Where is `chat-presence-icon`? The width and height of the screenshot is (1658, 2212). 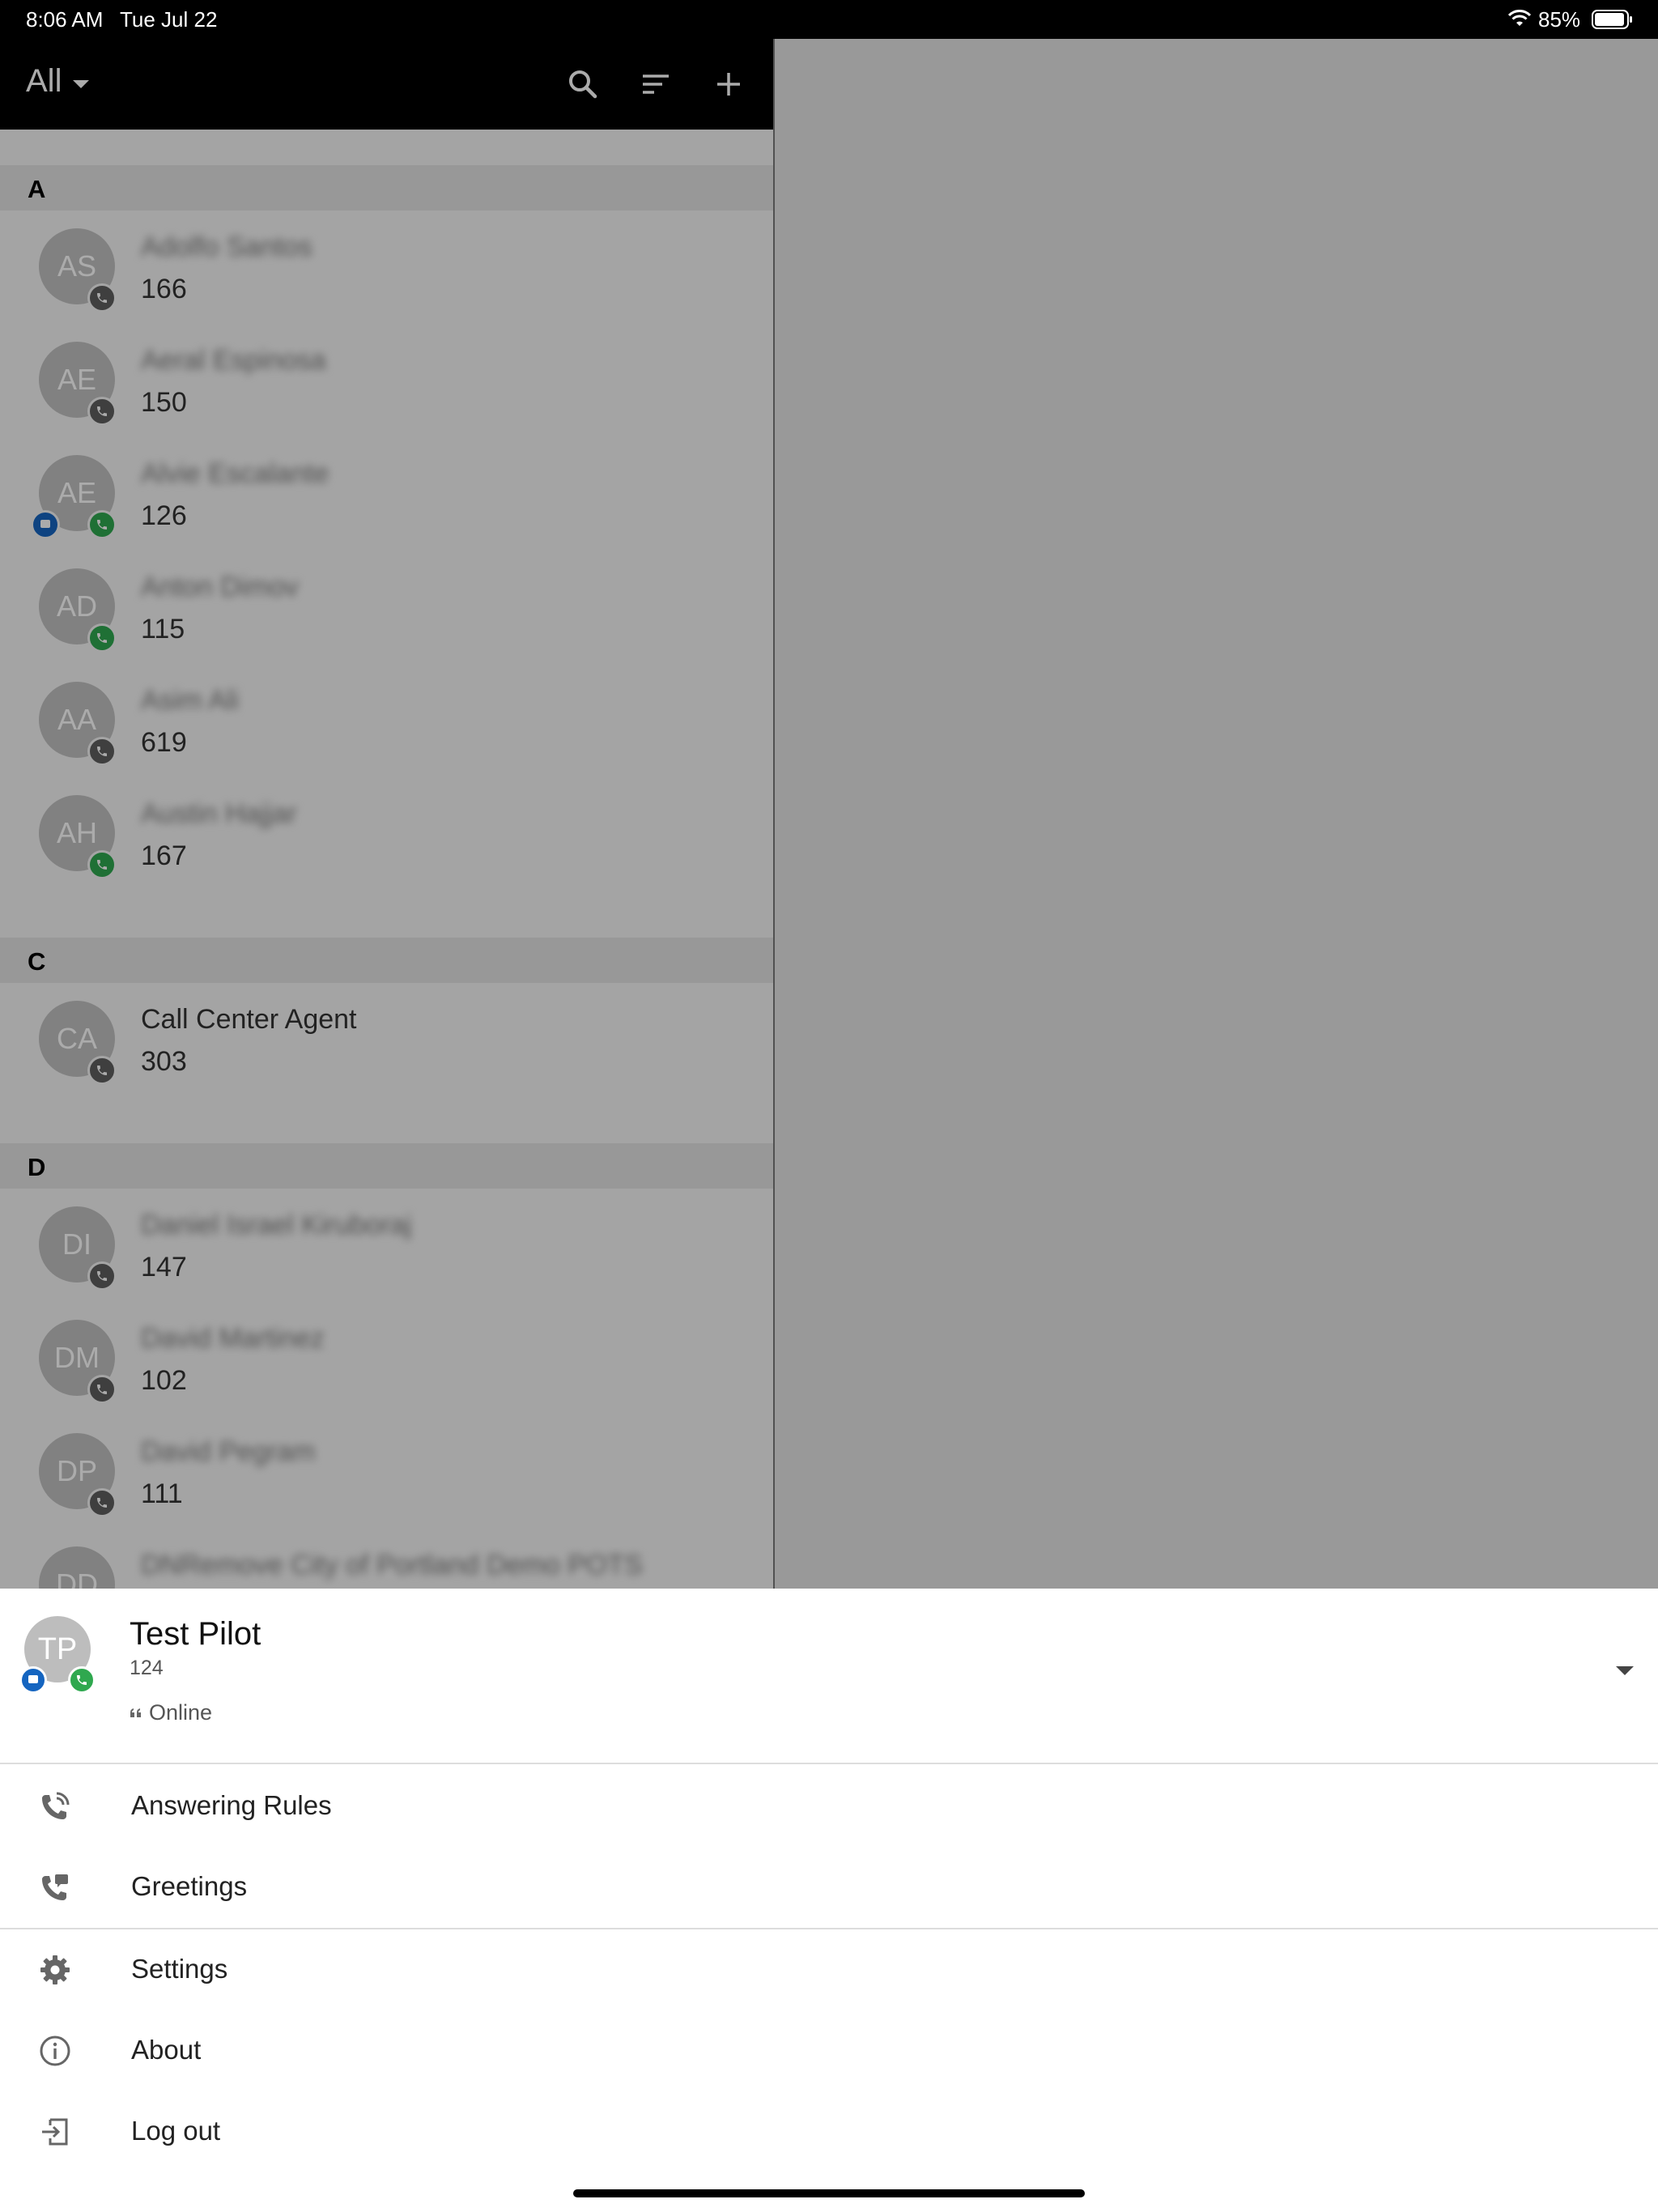 chat-presence-icon is located at coordinates (33, 1680).